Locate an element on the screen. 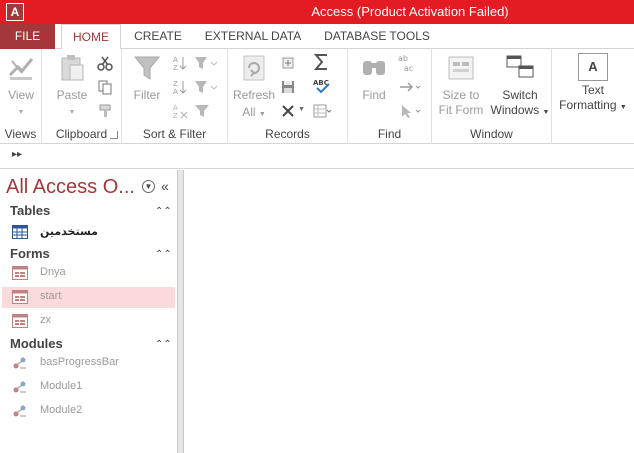 The height and width of the screenshot is (453, 634). remove-sort-icon: A Z is located at coordinates (180, 111).